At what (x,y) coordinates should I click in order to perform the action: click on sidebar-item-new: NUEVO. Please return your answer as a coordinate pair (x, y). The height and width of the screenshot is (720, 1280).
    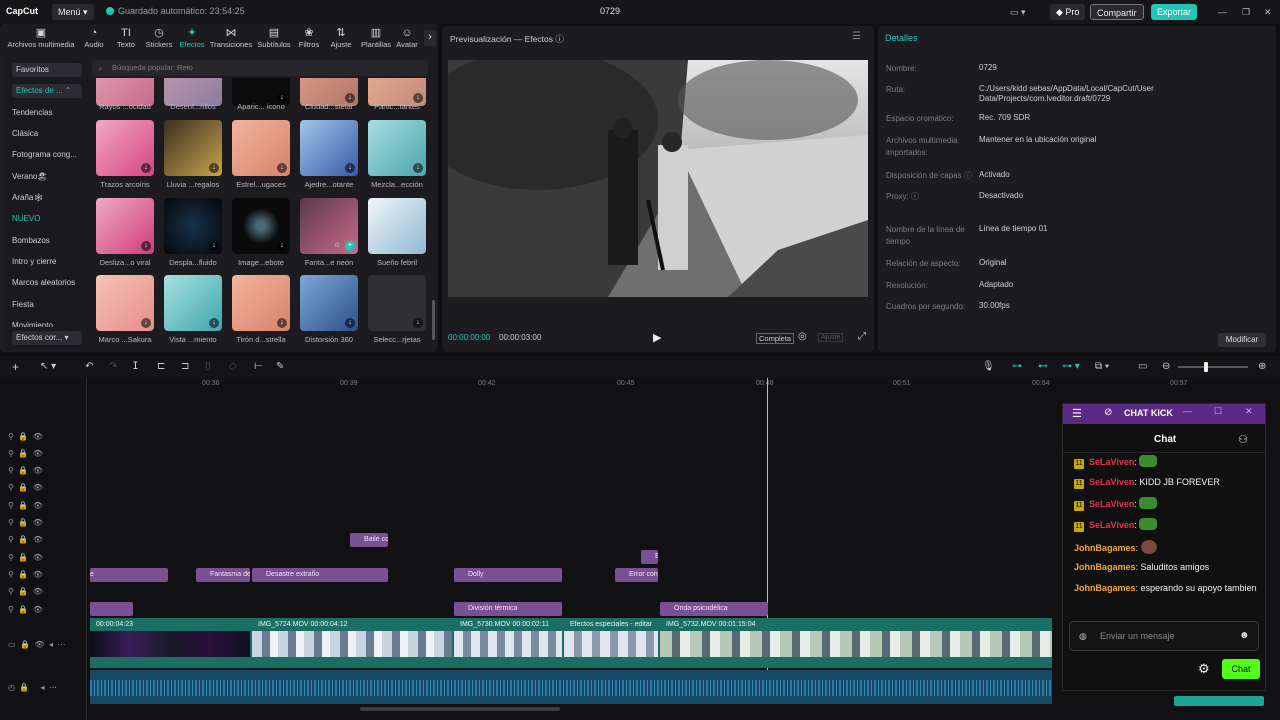
    Looking at the image, I should click on (26, 219).